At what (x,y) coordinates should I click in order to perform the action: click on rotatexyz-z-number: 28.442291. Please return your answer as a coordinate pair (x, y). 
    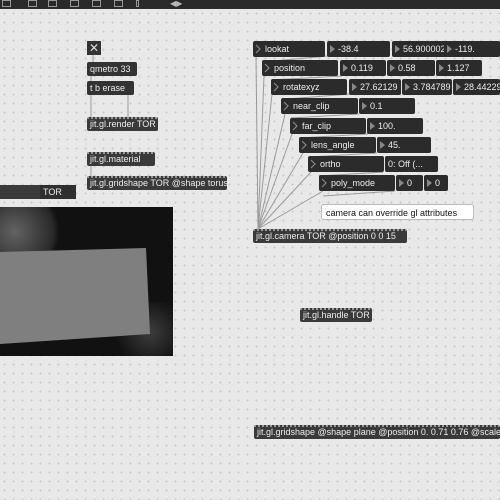
    Looking at the image, I should click on (476, 87).